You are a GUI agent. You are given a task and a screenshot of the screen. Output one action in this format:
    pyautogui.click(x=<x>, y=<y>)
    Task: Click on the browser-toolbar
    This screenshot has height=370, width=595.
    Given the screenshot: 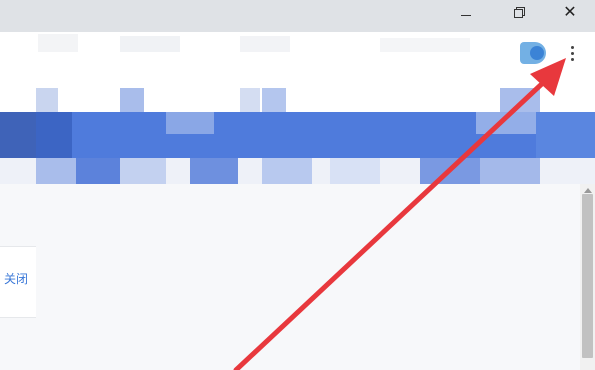 What is the action you would take?
    pyautogui.click(x=297, y=52)
    